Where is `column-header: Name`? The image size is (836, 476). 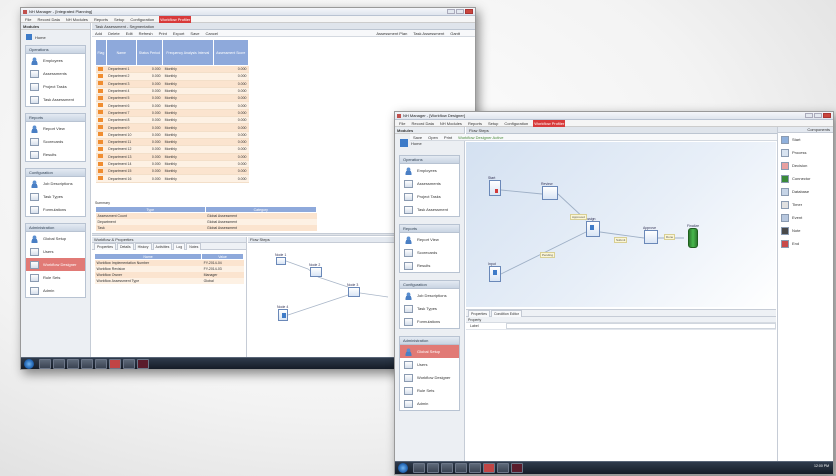 column-header: Name is located at coordinates (121, 52).